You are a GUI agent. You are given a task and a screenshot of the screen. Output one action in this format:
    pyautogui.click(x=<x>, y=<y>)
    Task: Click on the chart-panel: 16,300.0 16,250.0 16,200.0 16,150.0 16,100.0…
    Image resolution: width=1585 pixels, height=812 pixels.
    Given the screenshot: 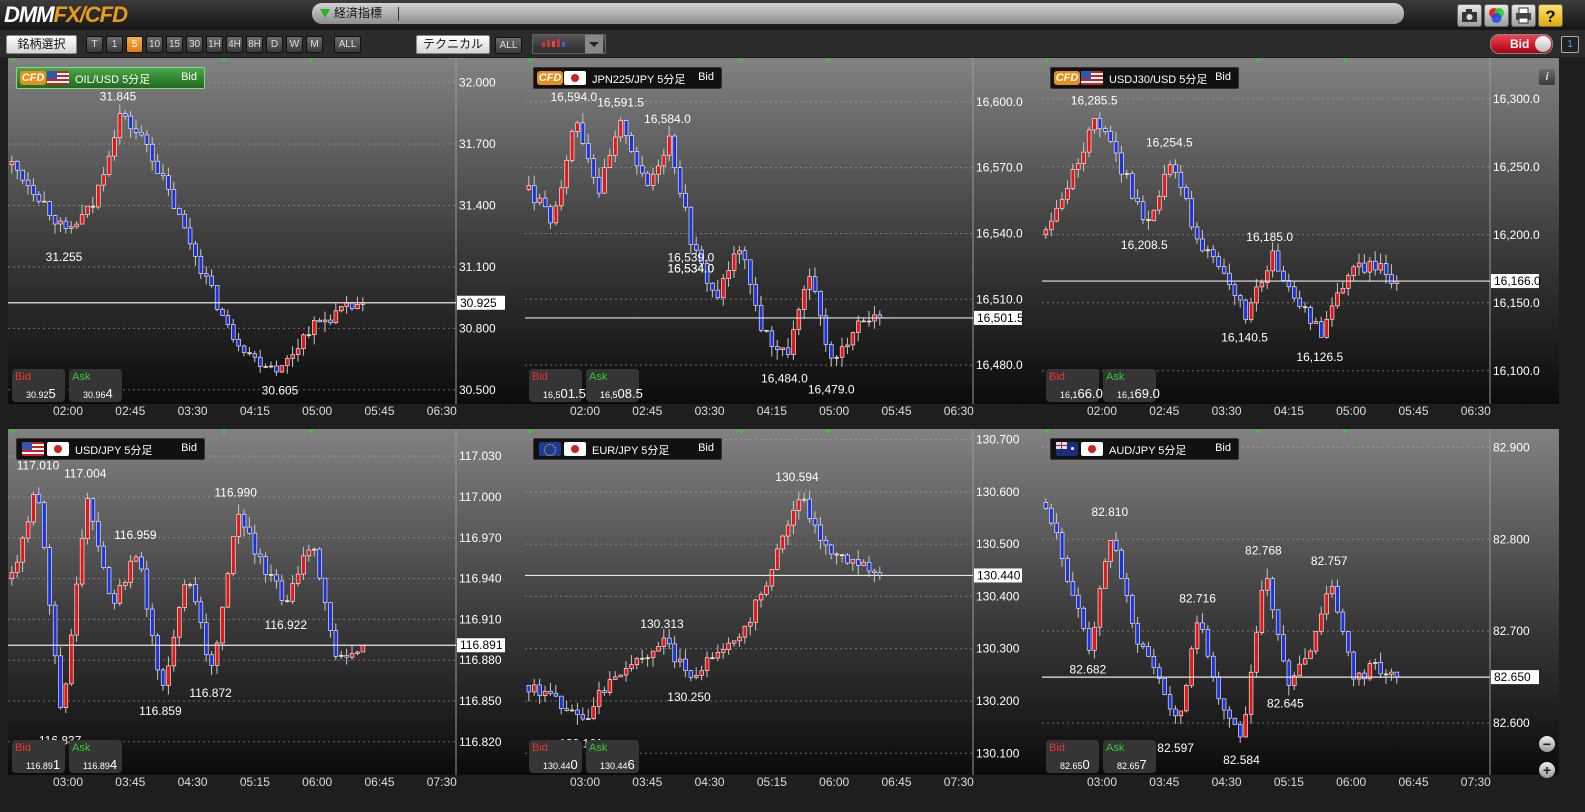 What is the action you would take?
    pyautogui.click(x=1300, y=240)
    